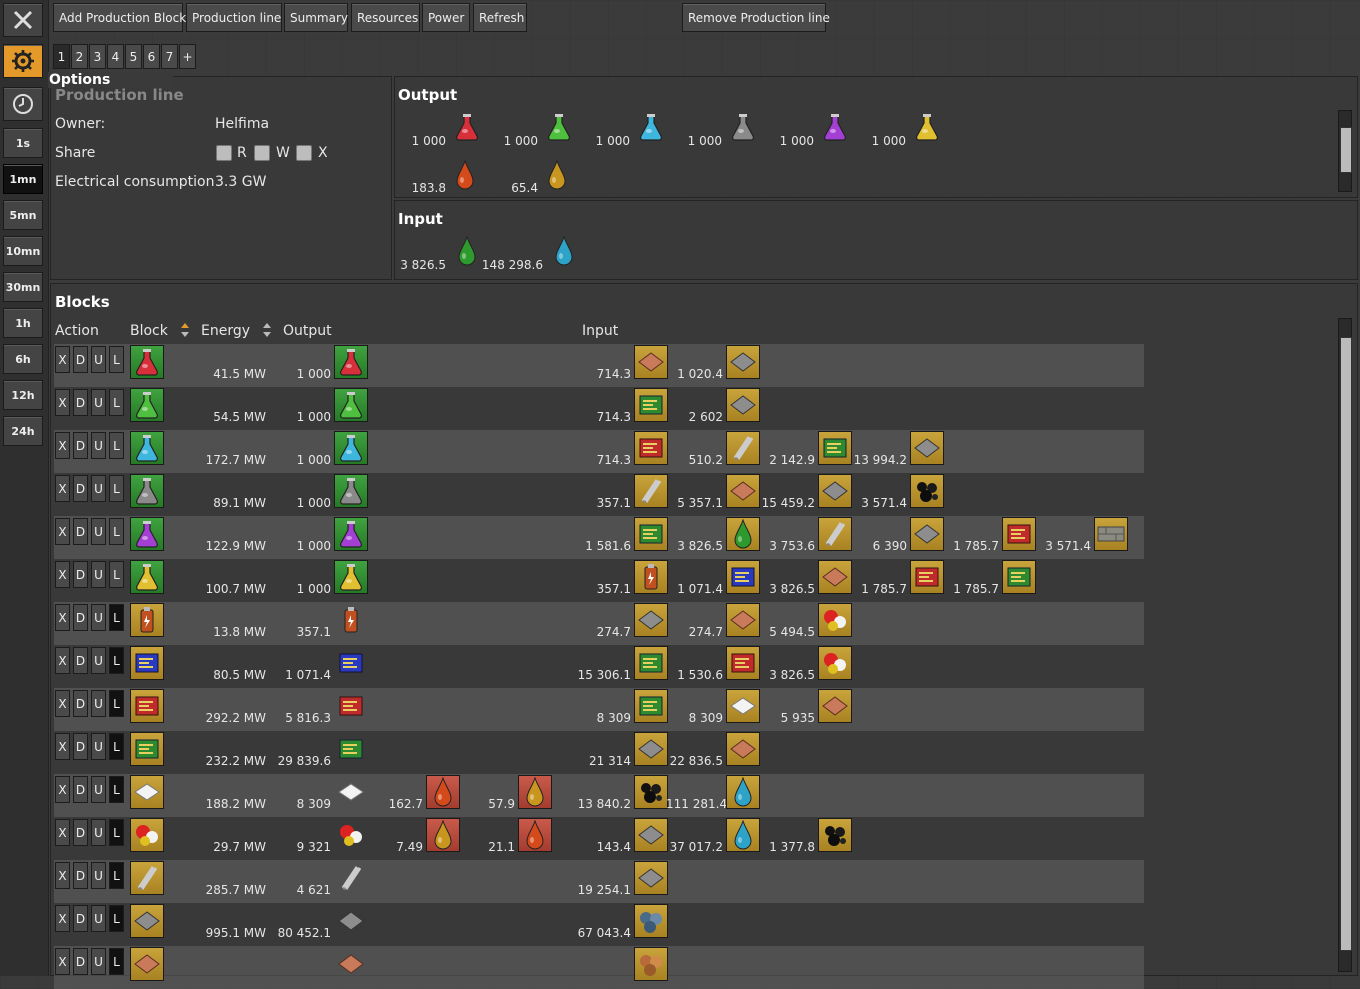 This screenshot has width=1360, height=989. Describe the element at coordinates (23, 359) in the screenshot. I see `time-button-6h: 6h` at that location.